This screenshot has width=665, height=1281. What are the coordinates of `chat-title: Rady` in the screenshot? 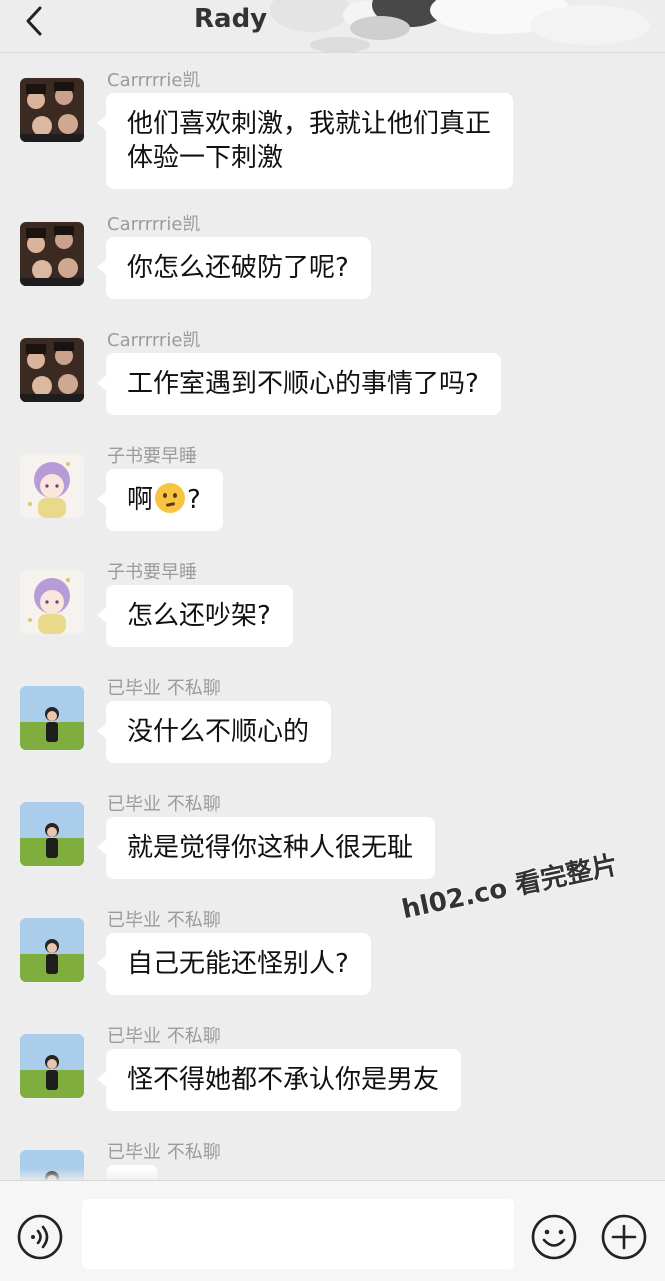 It's located at (231, 19).